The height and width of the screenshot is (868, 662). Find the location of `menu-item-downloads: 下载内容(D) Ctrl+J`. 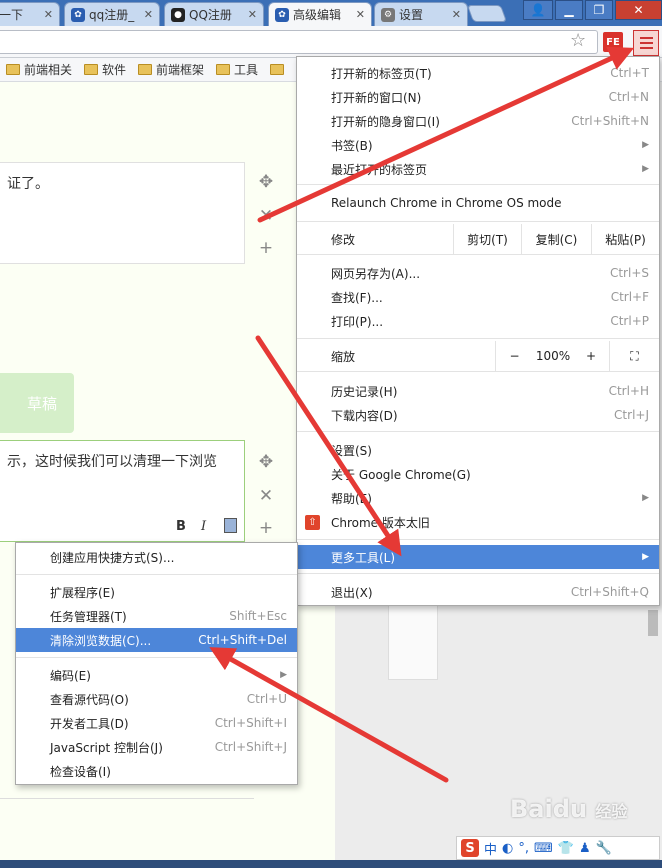

menu-item-downloads: 下载内容(D) Ctrl+J is located at coordinates (478, 415).